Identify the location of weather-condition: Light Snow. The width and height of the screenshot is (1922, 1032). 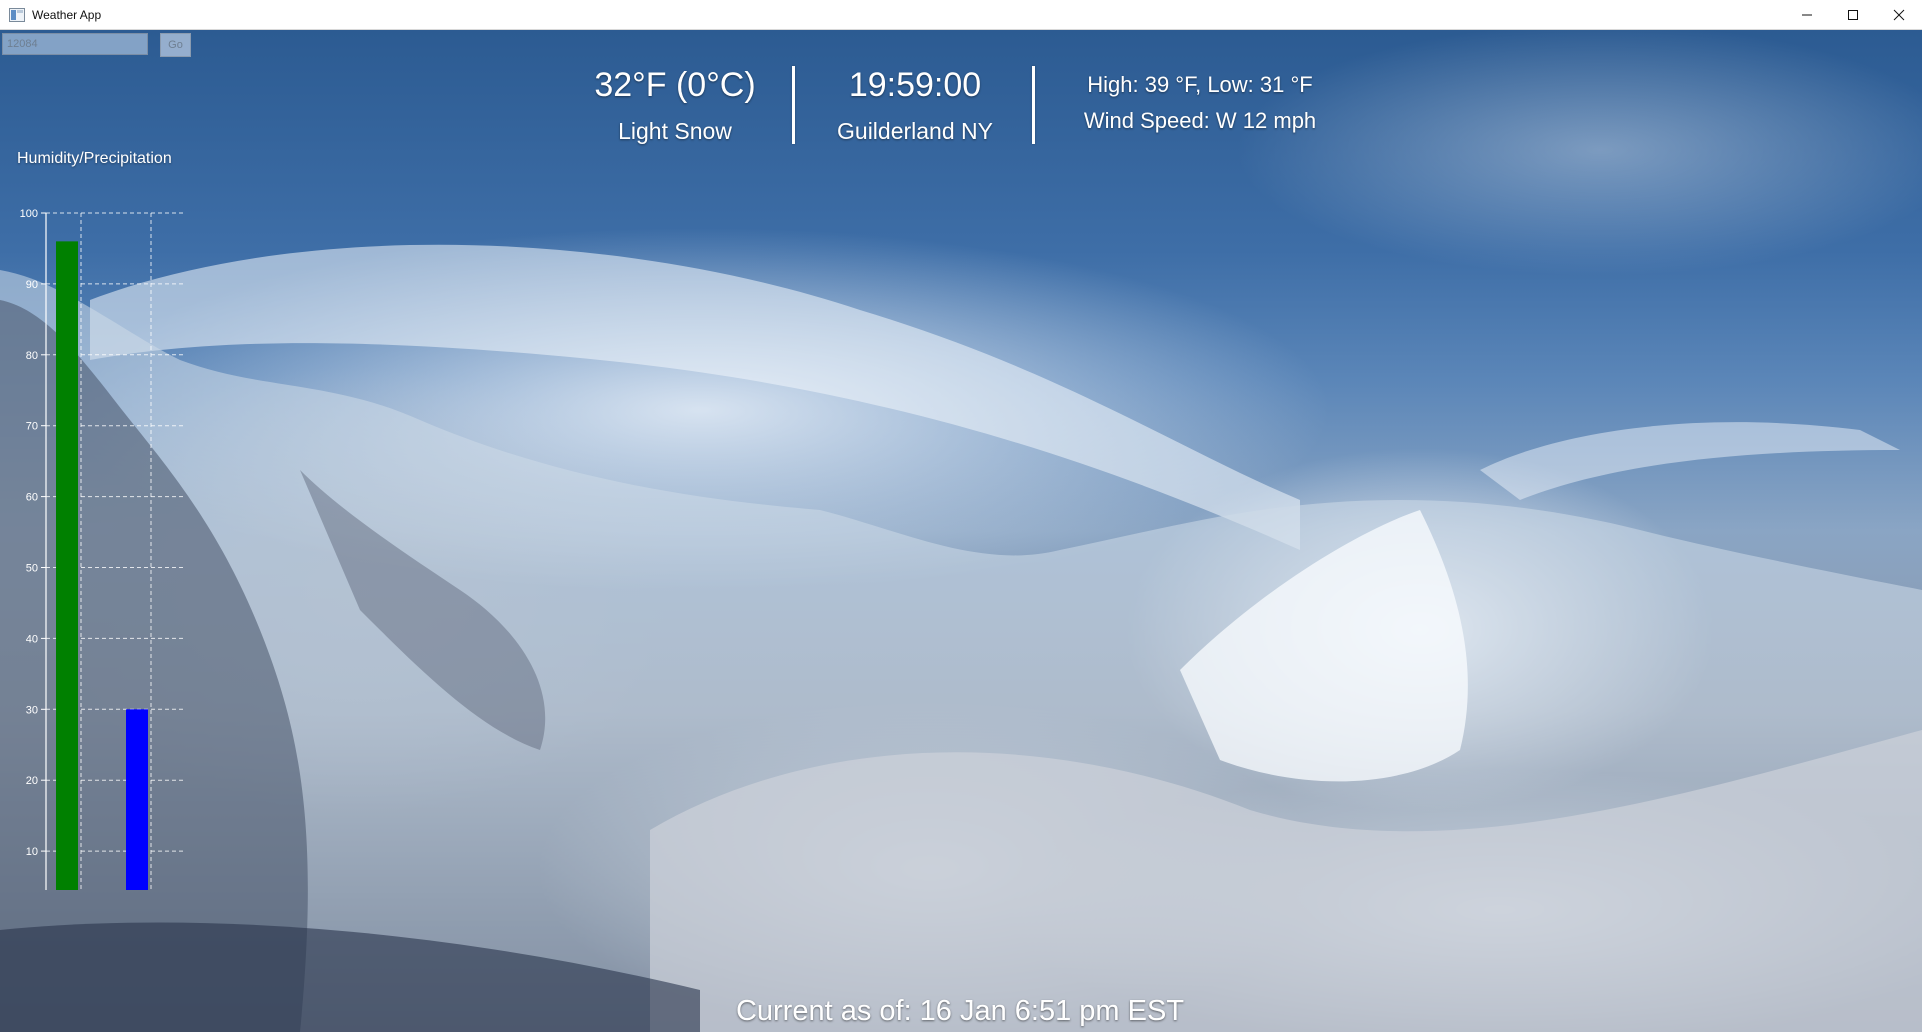
(675, 131).